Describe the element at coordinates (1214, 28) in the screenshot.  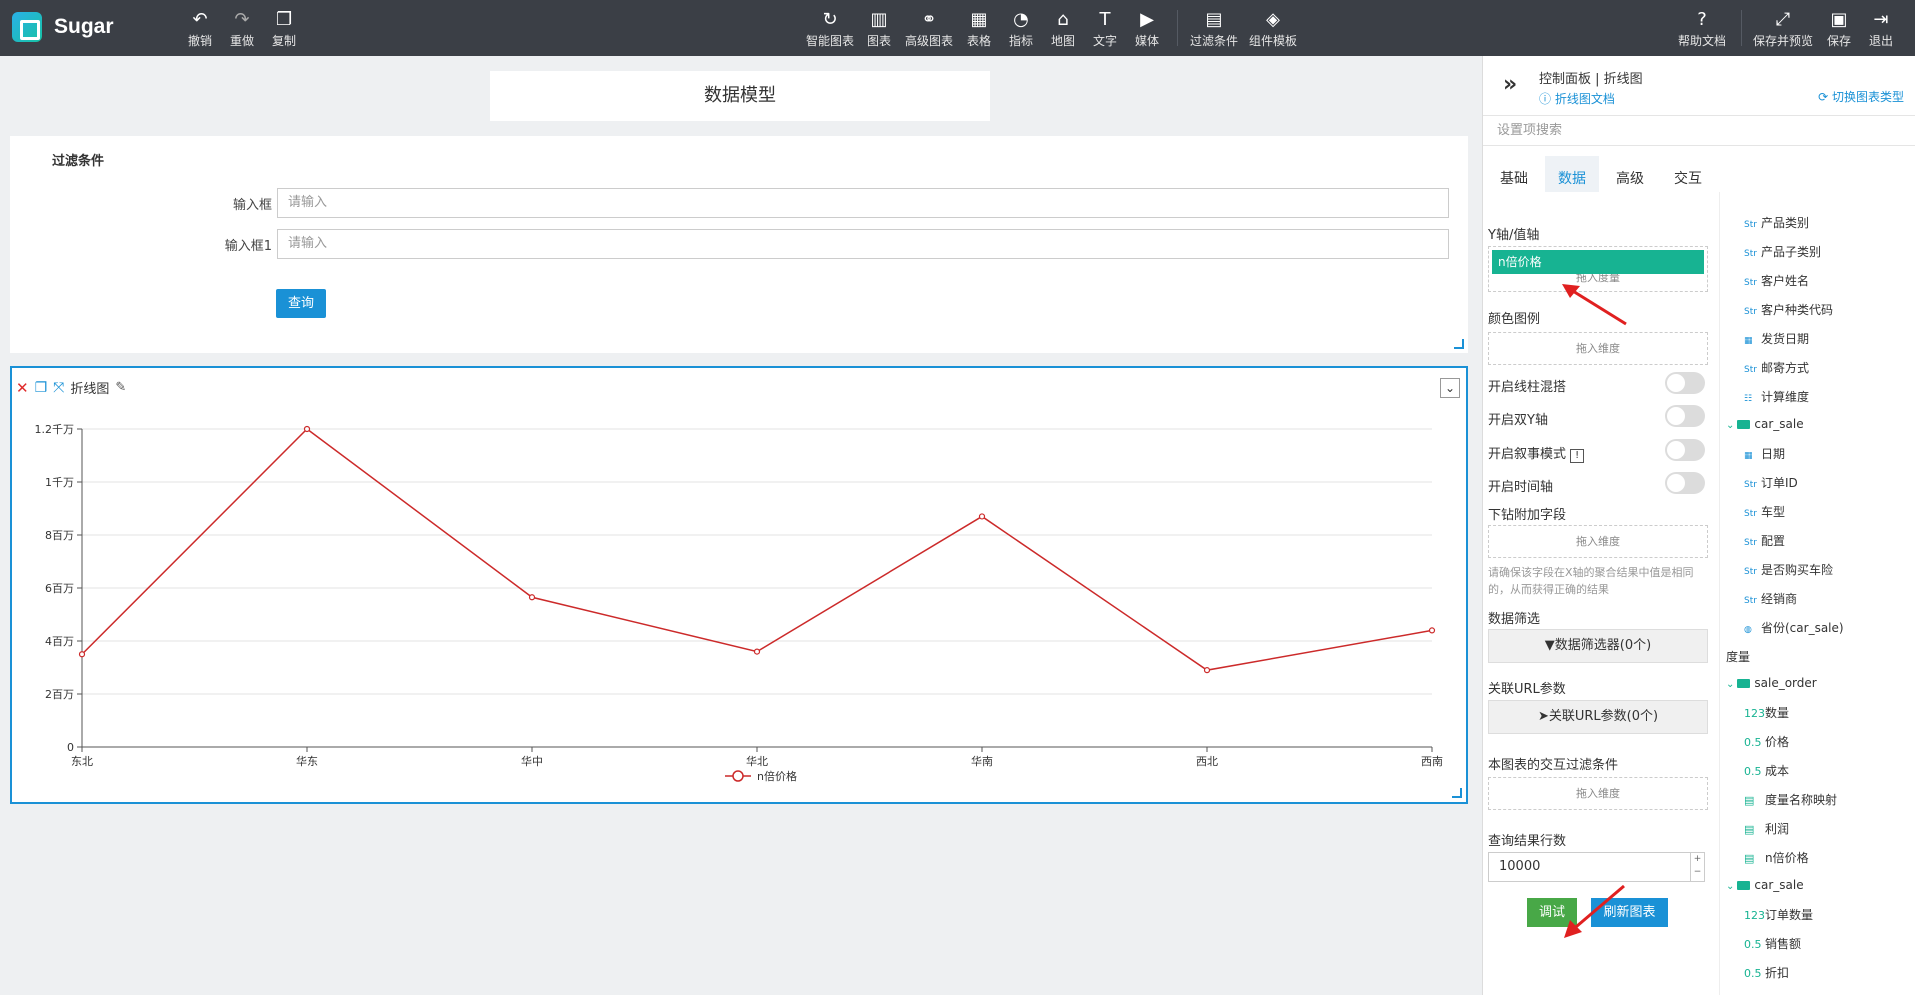
I see `filter-condition-button: ▤ 过滤条件` at that location.